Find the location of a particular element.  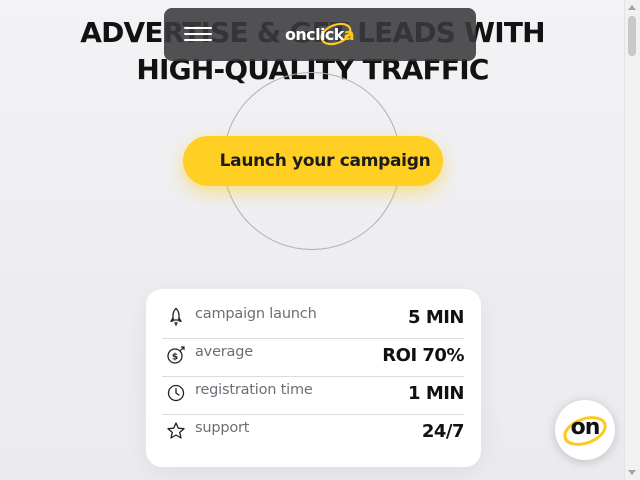

stat-row-average-roi: $ average ROI 70% is located at coordinates (313, 358).